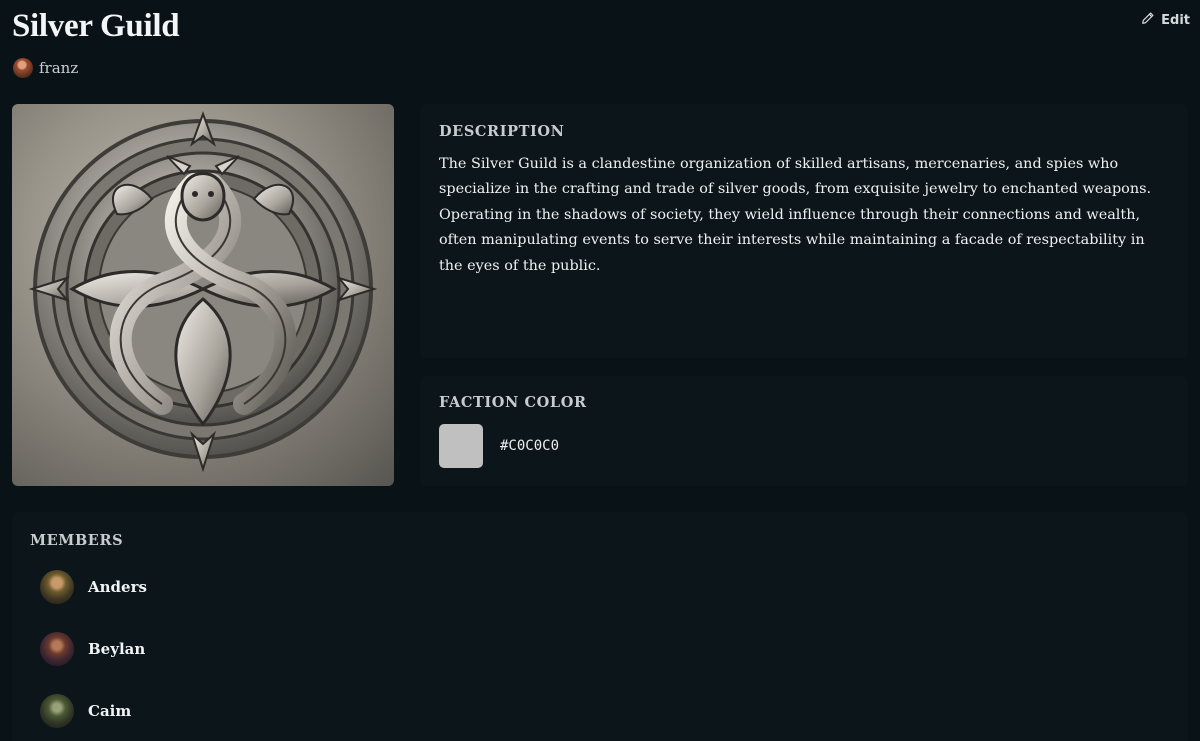 The image size is (1200, 741). Describe the element at coordinates (804, 431) in the screenshot. I see `faction-color-panel: FACTION COLOR #C0C0C0` at that location.